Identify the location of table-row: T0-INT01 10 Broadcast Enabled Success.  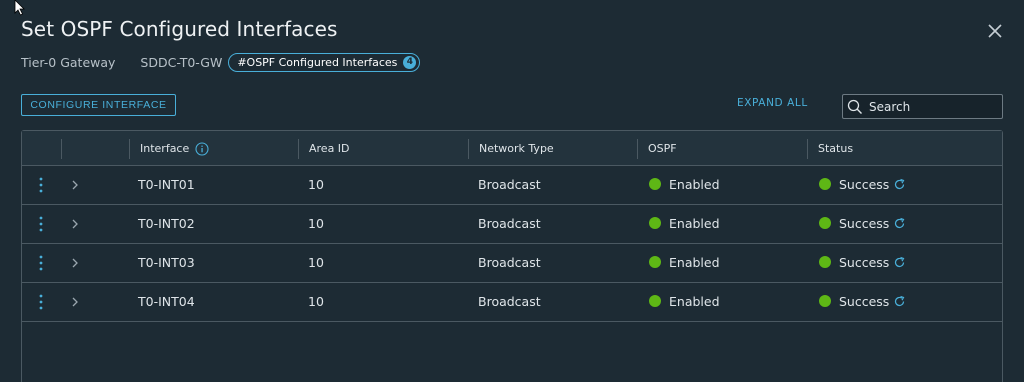
(512, 185).